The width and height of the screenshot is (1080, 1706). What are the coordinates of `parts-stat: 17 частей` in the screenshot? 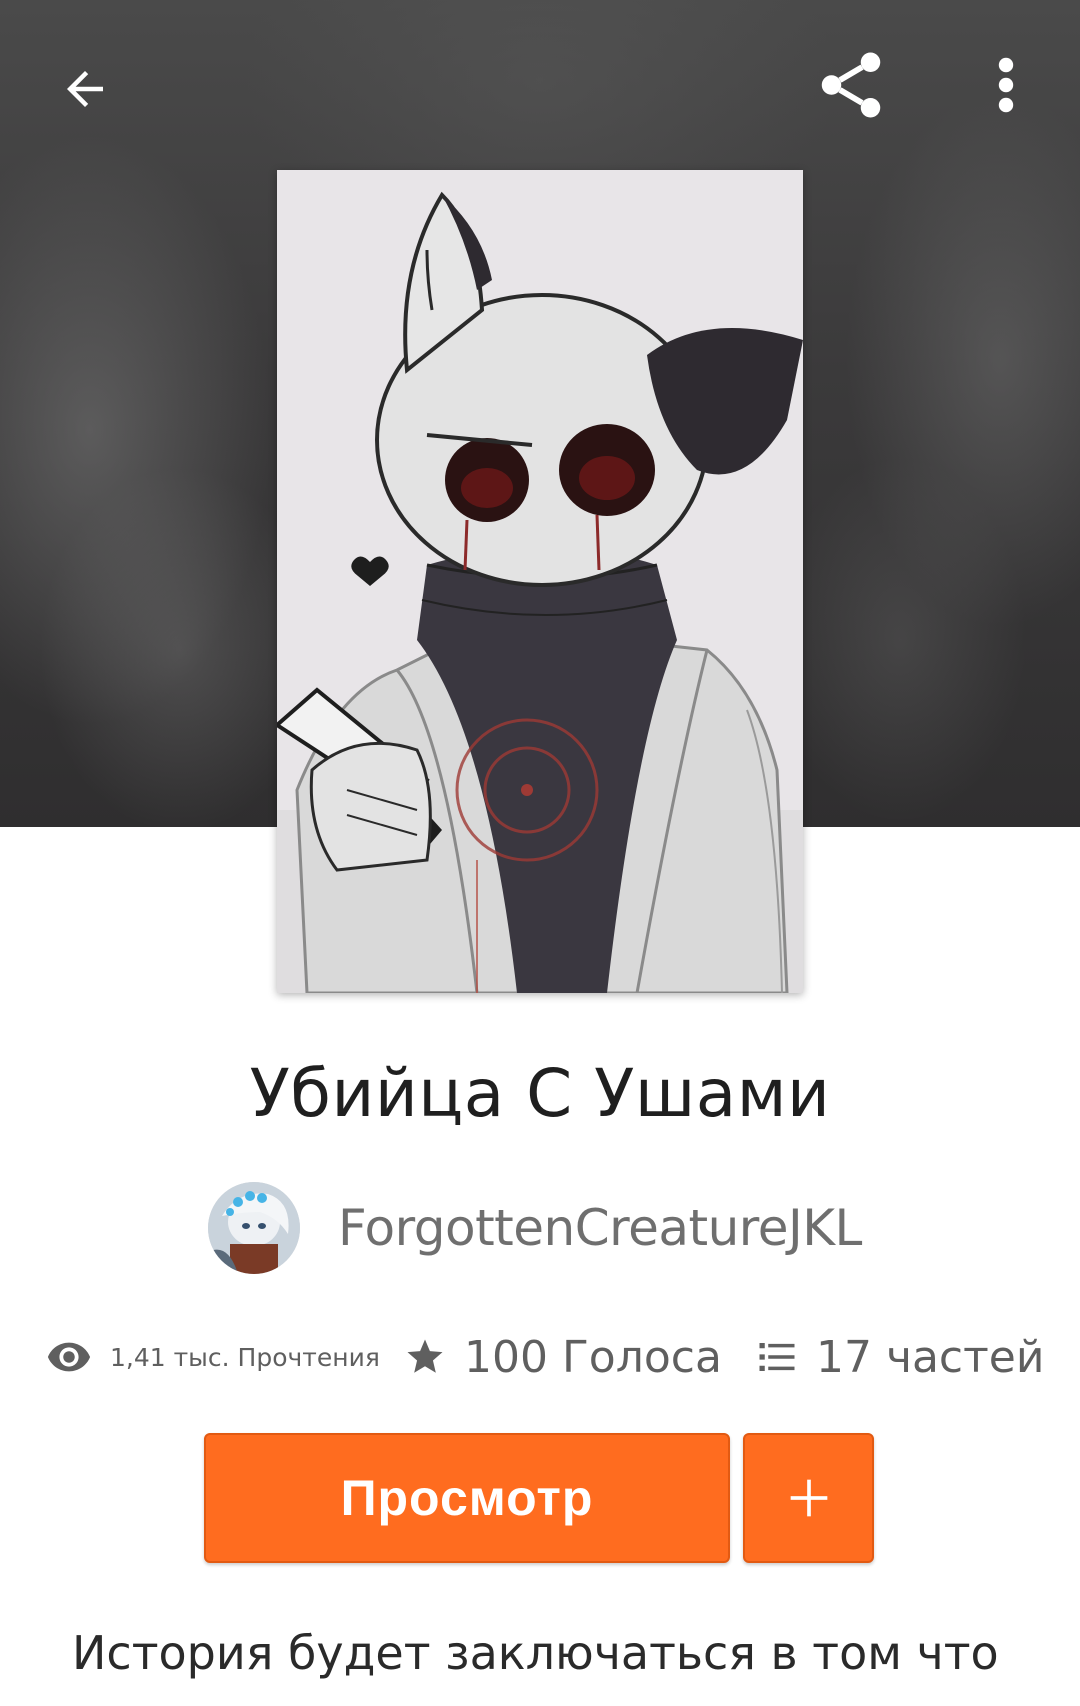 It's located at (900, 1357).